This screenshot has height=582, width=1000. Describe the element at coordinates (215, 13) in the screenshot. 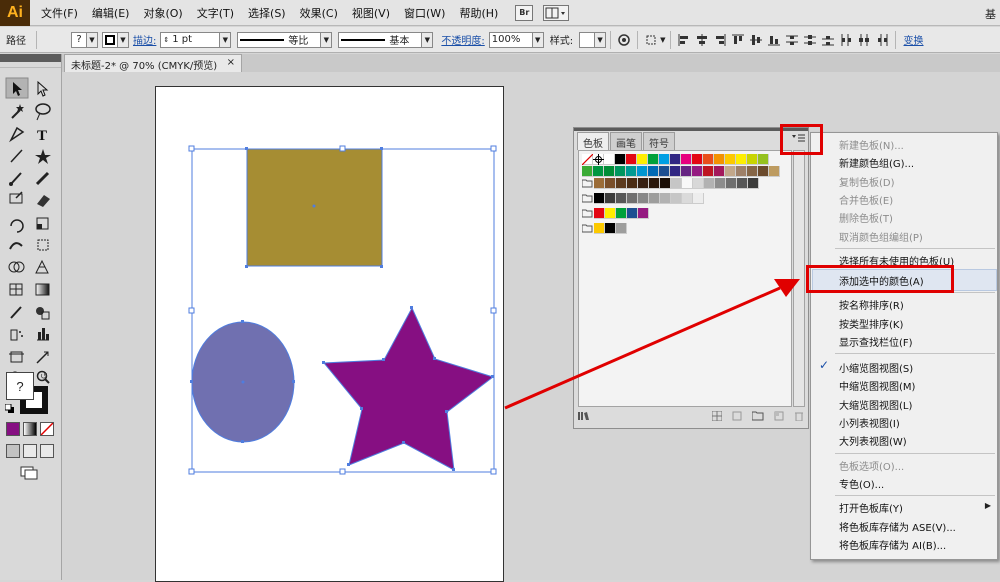

I see `menu-type: 文字(T)` at that location.